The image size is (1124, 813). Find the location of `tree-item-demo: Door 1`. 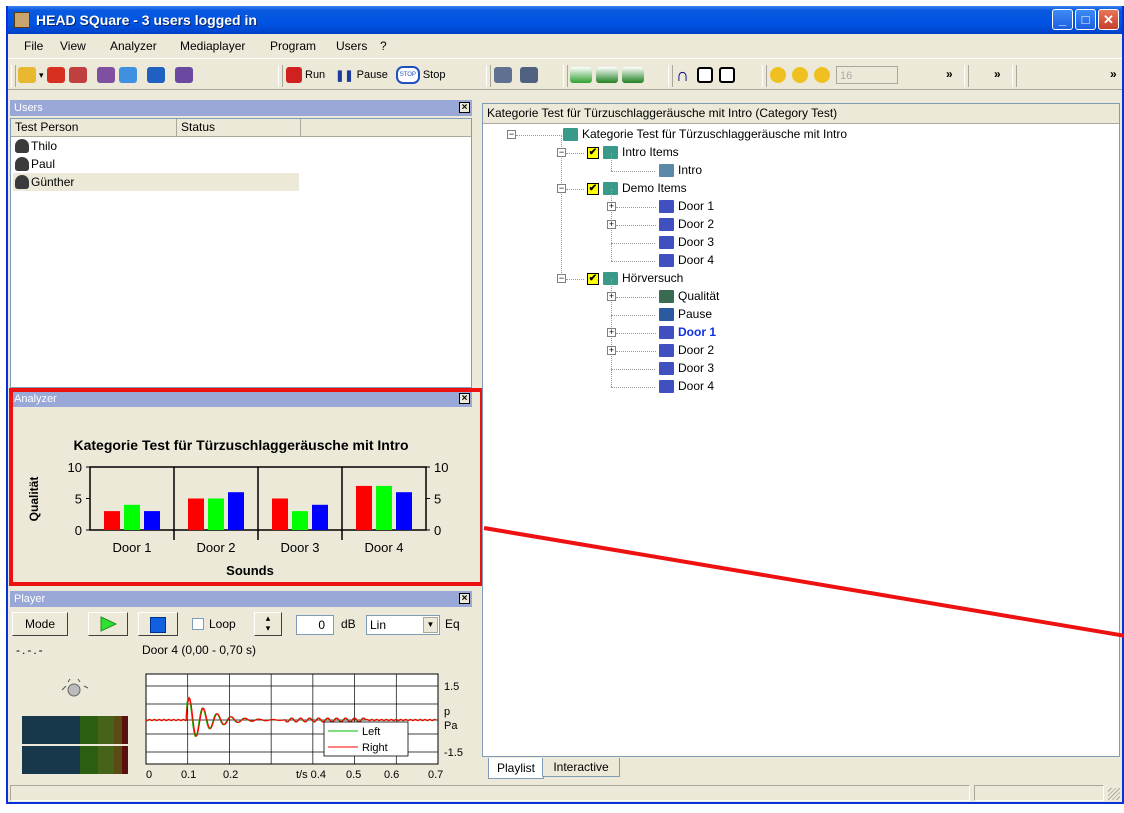

tree-item-demo: Door 1 is located at coordinates (686, 206).